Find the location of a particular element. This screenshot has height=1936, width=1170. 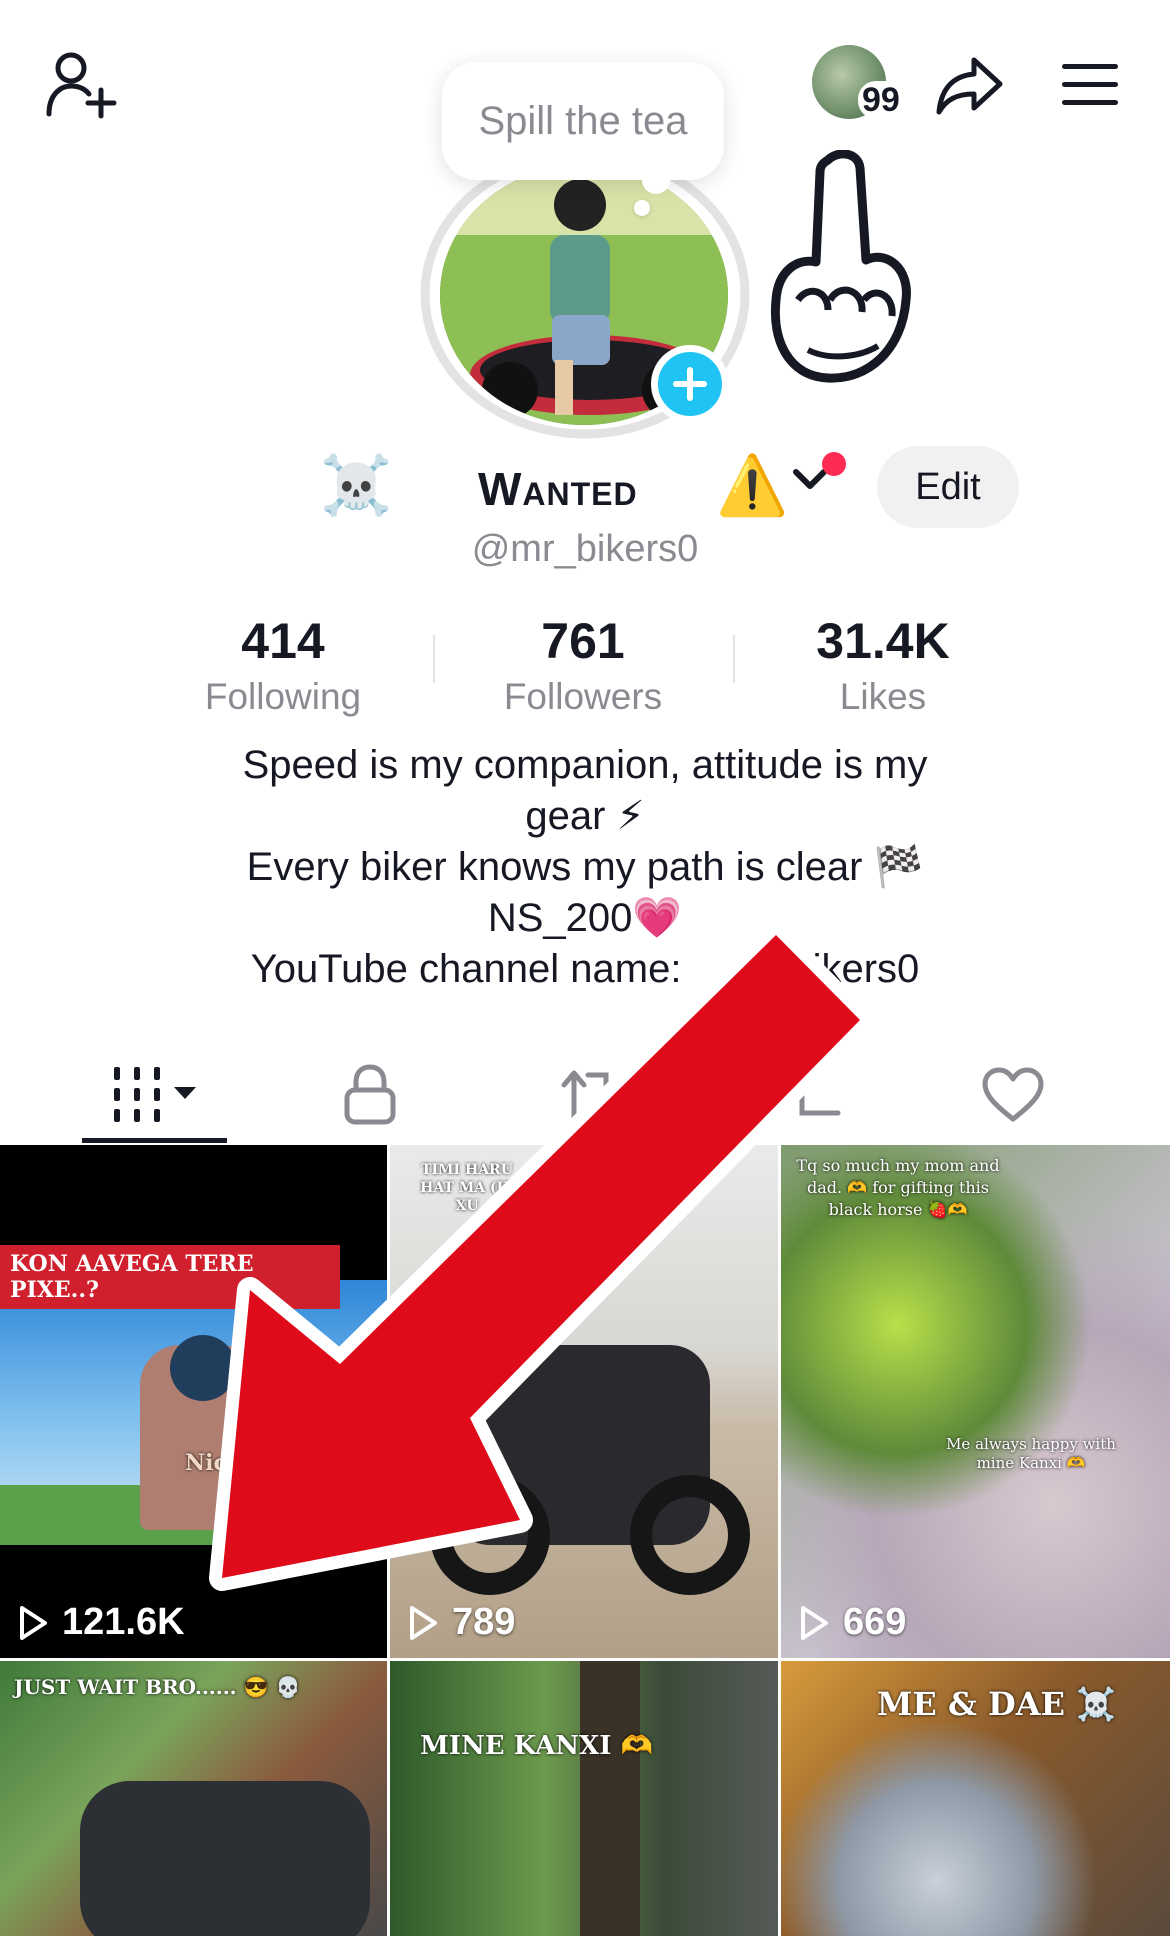

stat-followers: 761 Followers is located at coordinates (583, 665).